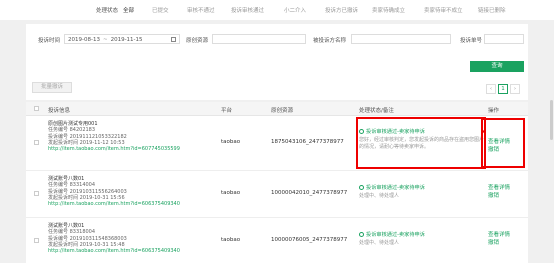 The image size is (554, 263). I want to click on header-info: 投诉信息, so click(59, 111).